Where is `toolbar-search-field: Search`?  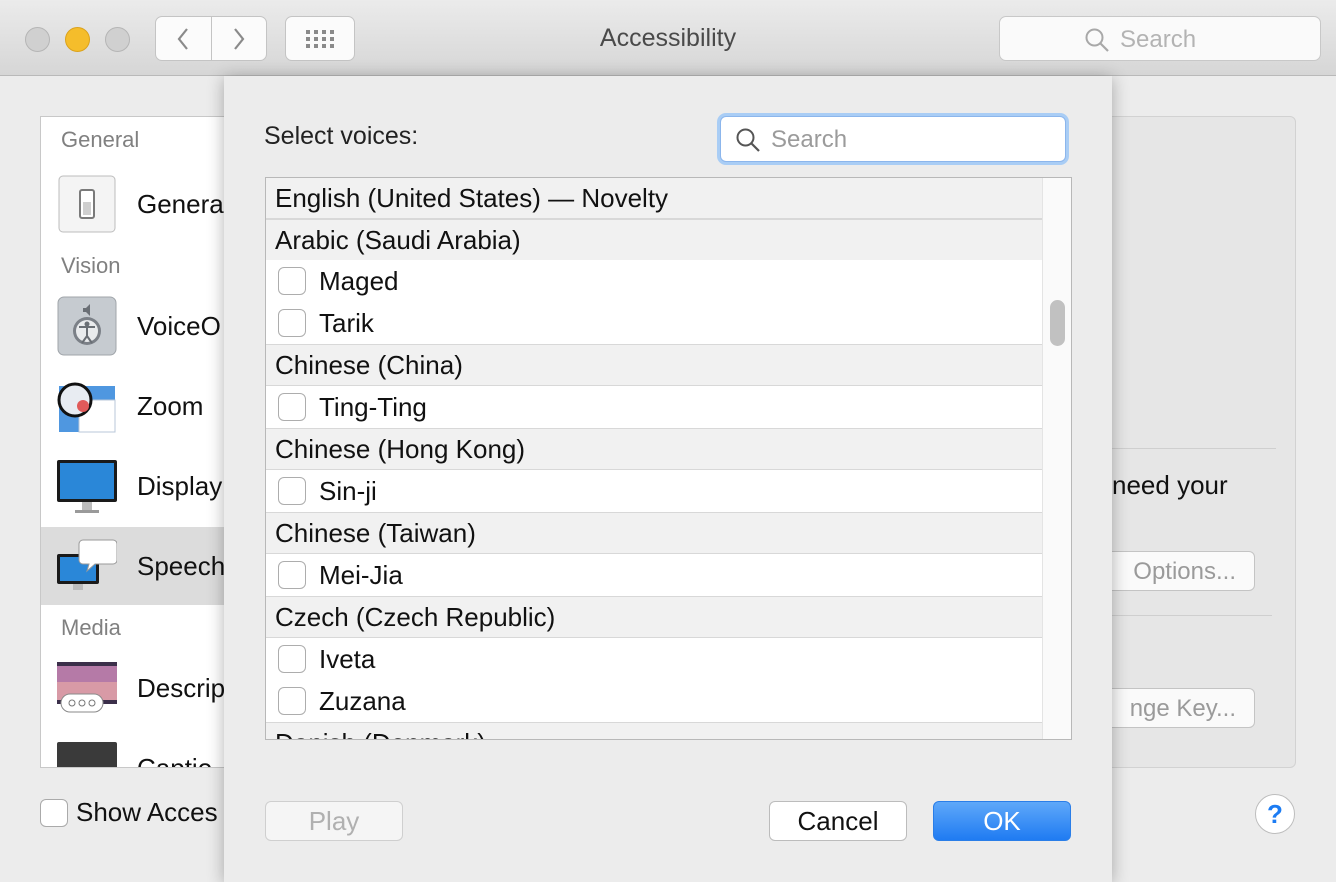
toolbar-search-field: Search is located at coordinates (1160, 38).